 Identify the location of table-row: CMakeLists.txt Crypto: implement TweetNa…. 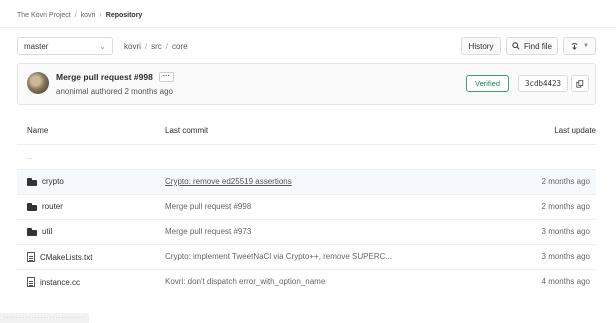
(306, 256).